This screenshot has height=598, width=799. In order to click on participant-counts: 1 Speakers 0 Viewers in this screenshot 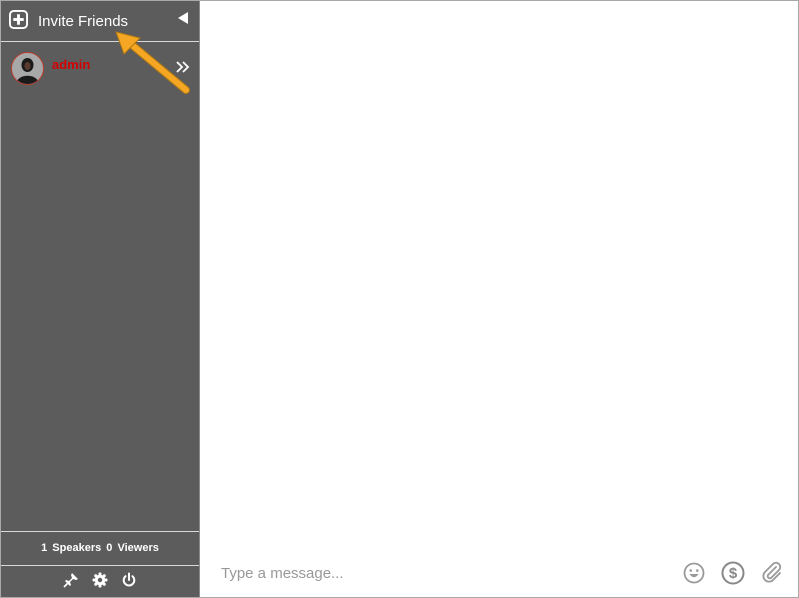, I will do `click(100, 548)`.